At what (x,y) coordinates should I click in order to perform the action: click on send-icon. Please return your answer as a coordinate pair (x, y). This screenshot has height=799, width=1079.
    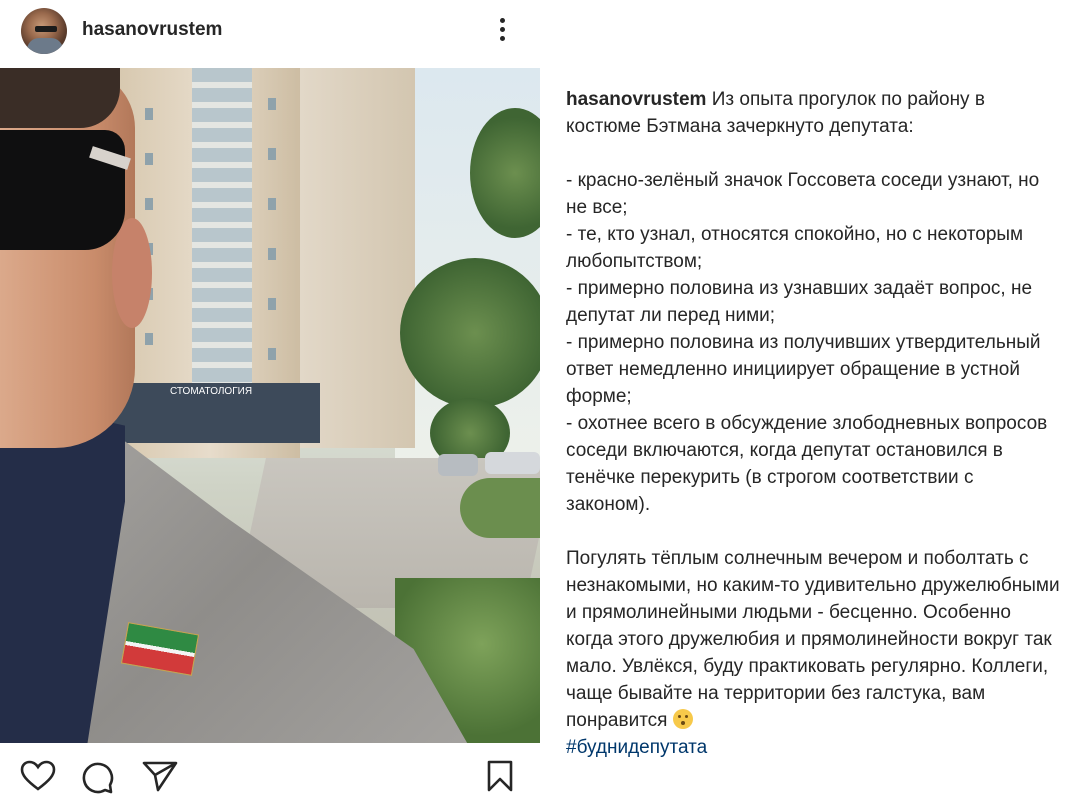
    Looking at the image, I should click on (160, 778).